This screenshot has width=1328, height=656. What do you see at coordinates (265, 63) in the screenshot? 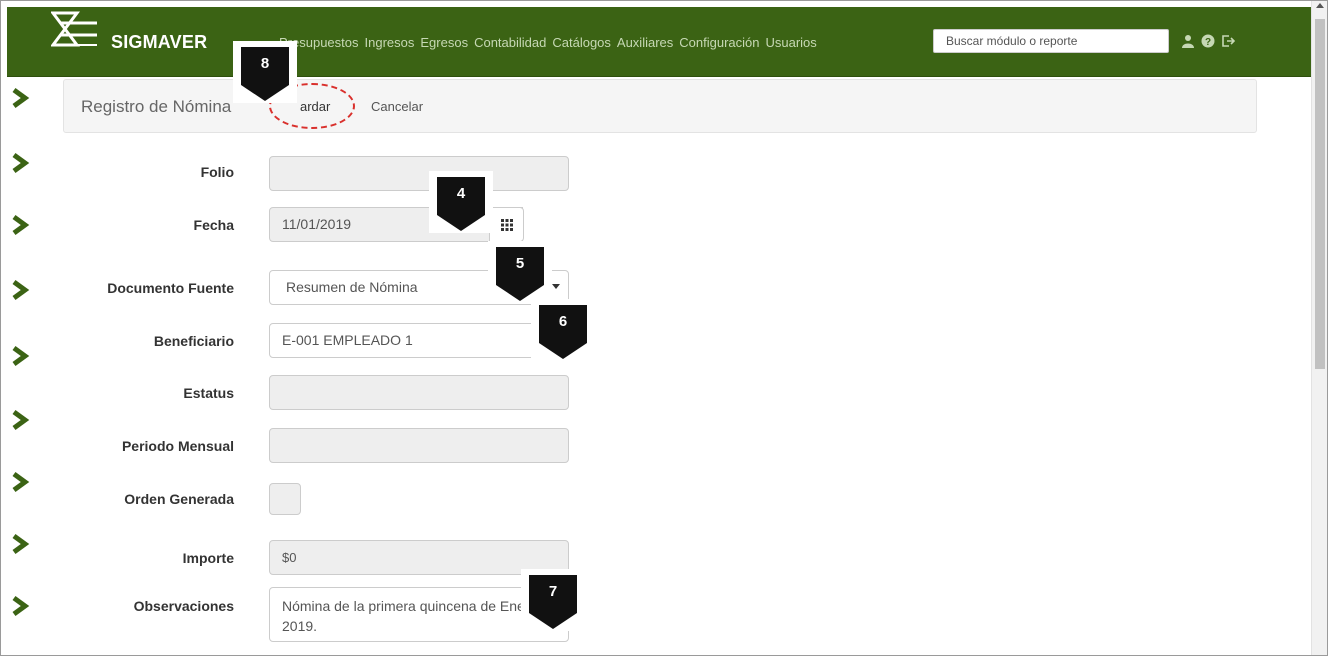
I see `marker-number: 8` at bounding box center [265, 63].